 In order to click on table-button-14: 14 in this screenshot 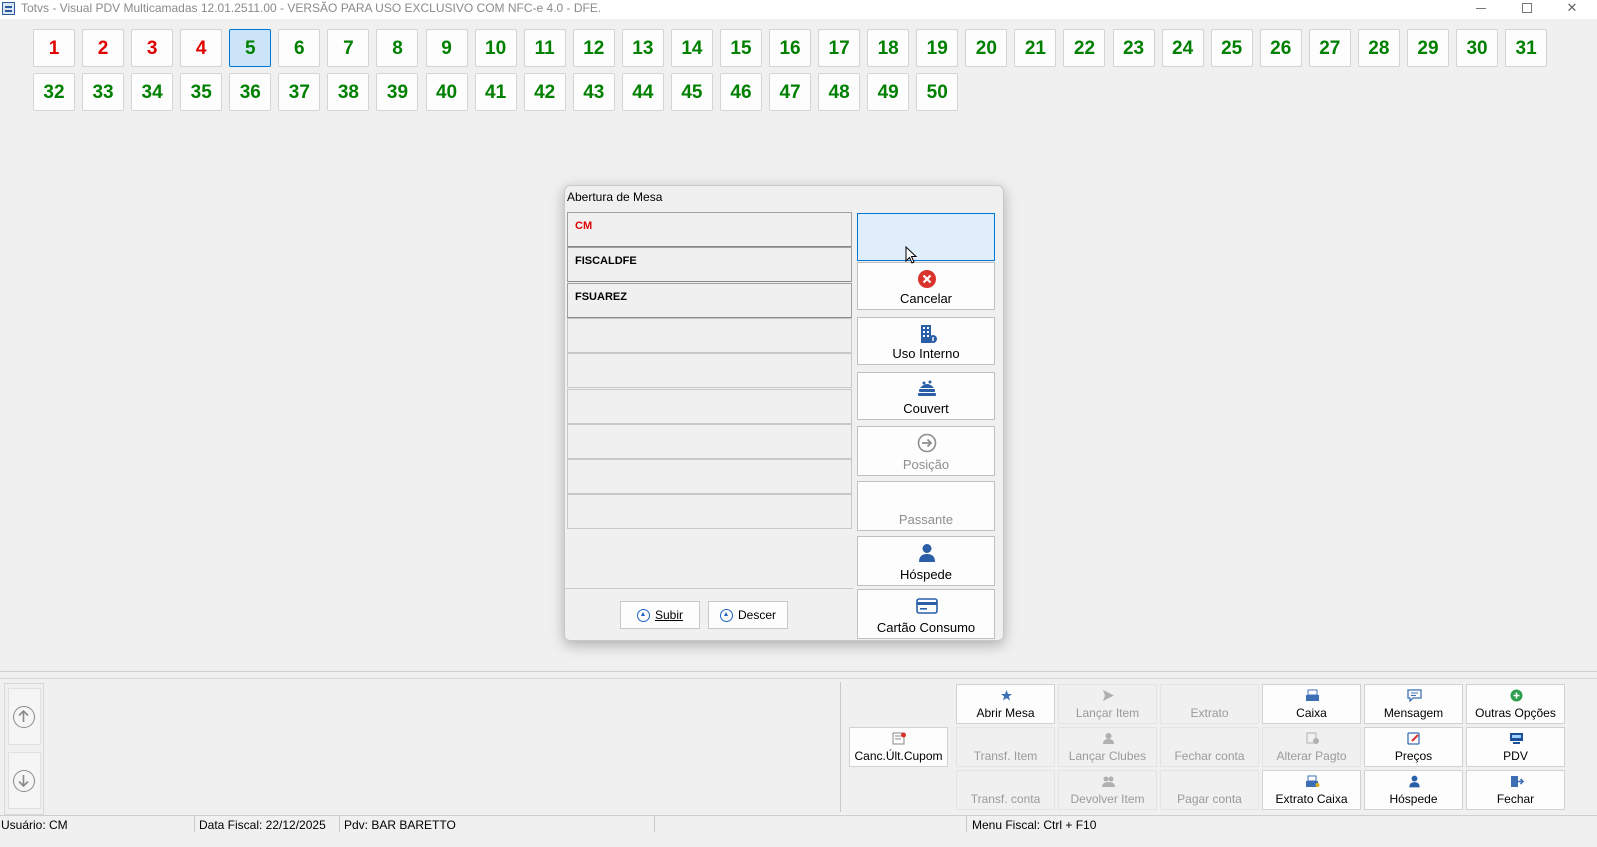, I will do `click(691, 48)`.